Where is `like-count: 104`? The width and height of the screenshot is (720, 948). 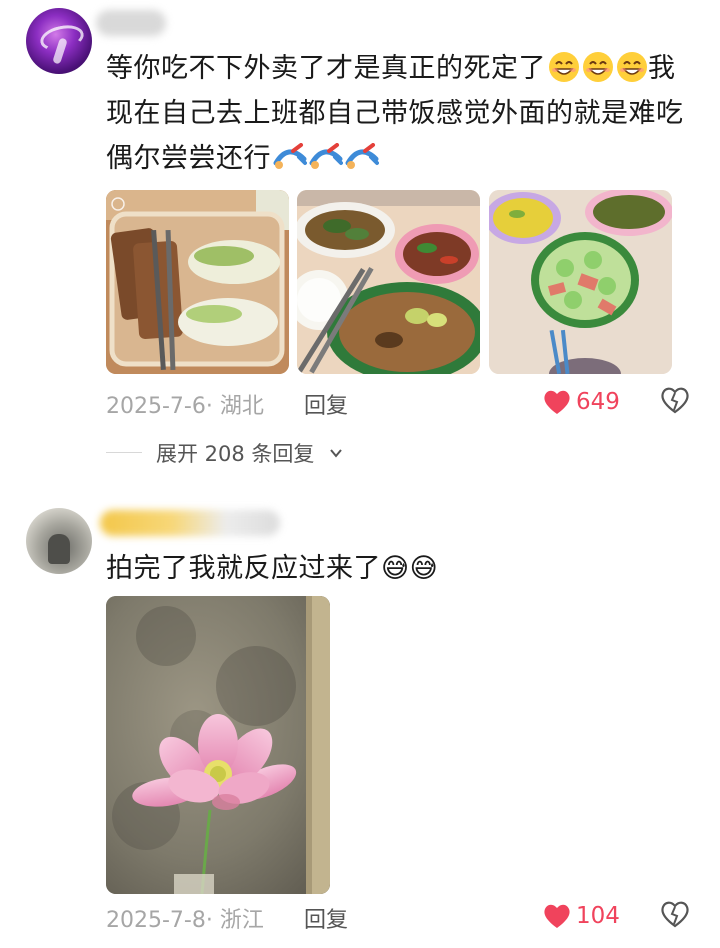 like-count: 104 is located at coordinates (598, 916).